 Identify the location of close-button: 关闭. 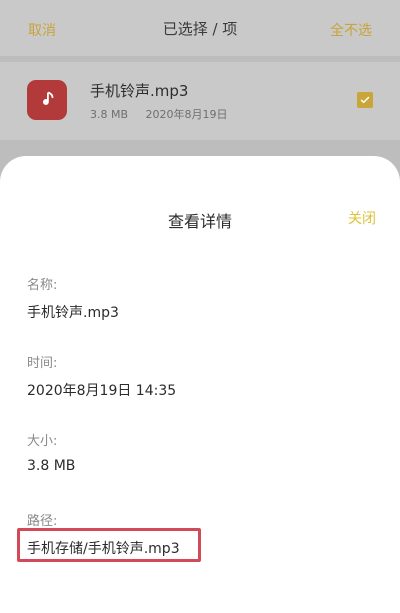
(362, 218).